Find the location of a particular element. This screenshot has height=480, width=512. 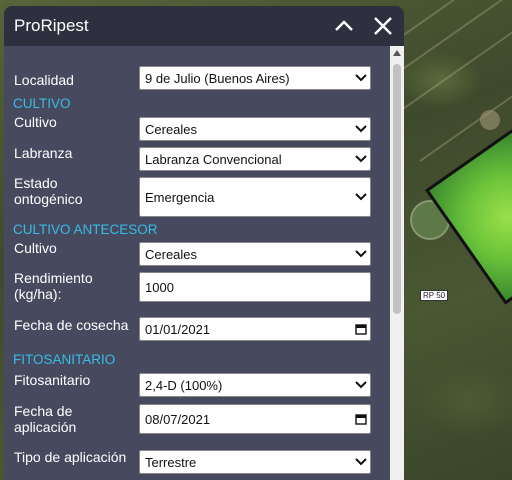

fecha-aplicacion-input: 08/07/2021 is located at coordinates (255, 419).